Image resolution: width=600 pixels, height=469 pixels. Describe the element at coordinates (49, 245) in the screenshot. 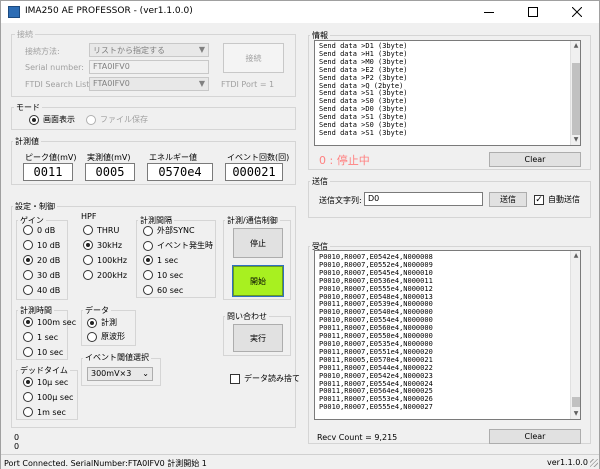

I see `gain-option-label: 10 dB` at that location.